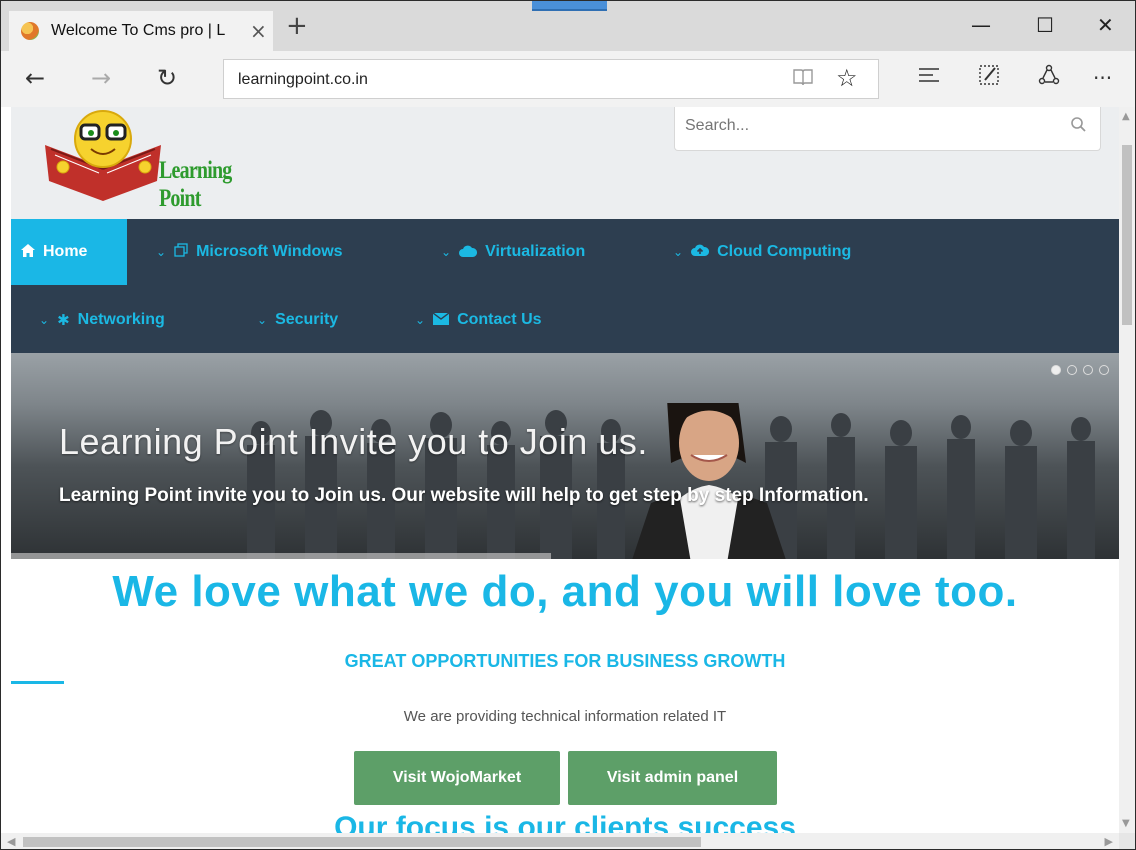 This screenshot has height=850, width=1136. What do you see at coordinates (1126, 823) in the screenshot?
I see `scroll-down-icon: ▼` at bounding box center [1126, 823].